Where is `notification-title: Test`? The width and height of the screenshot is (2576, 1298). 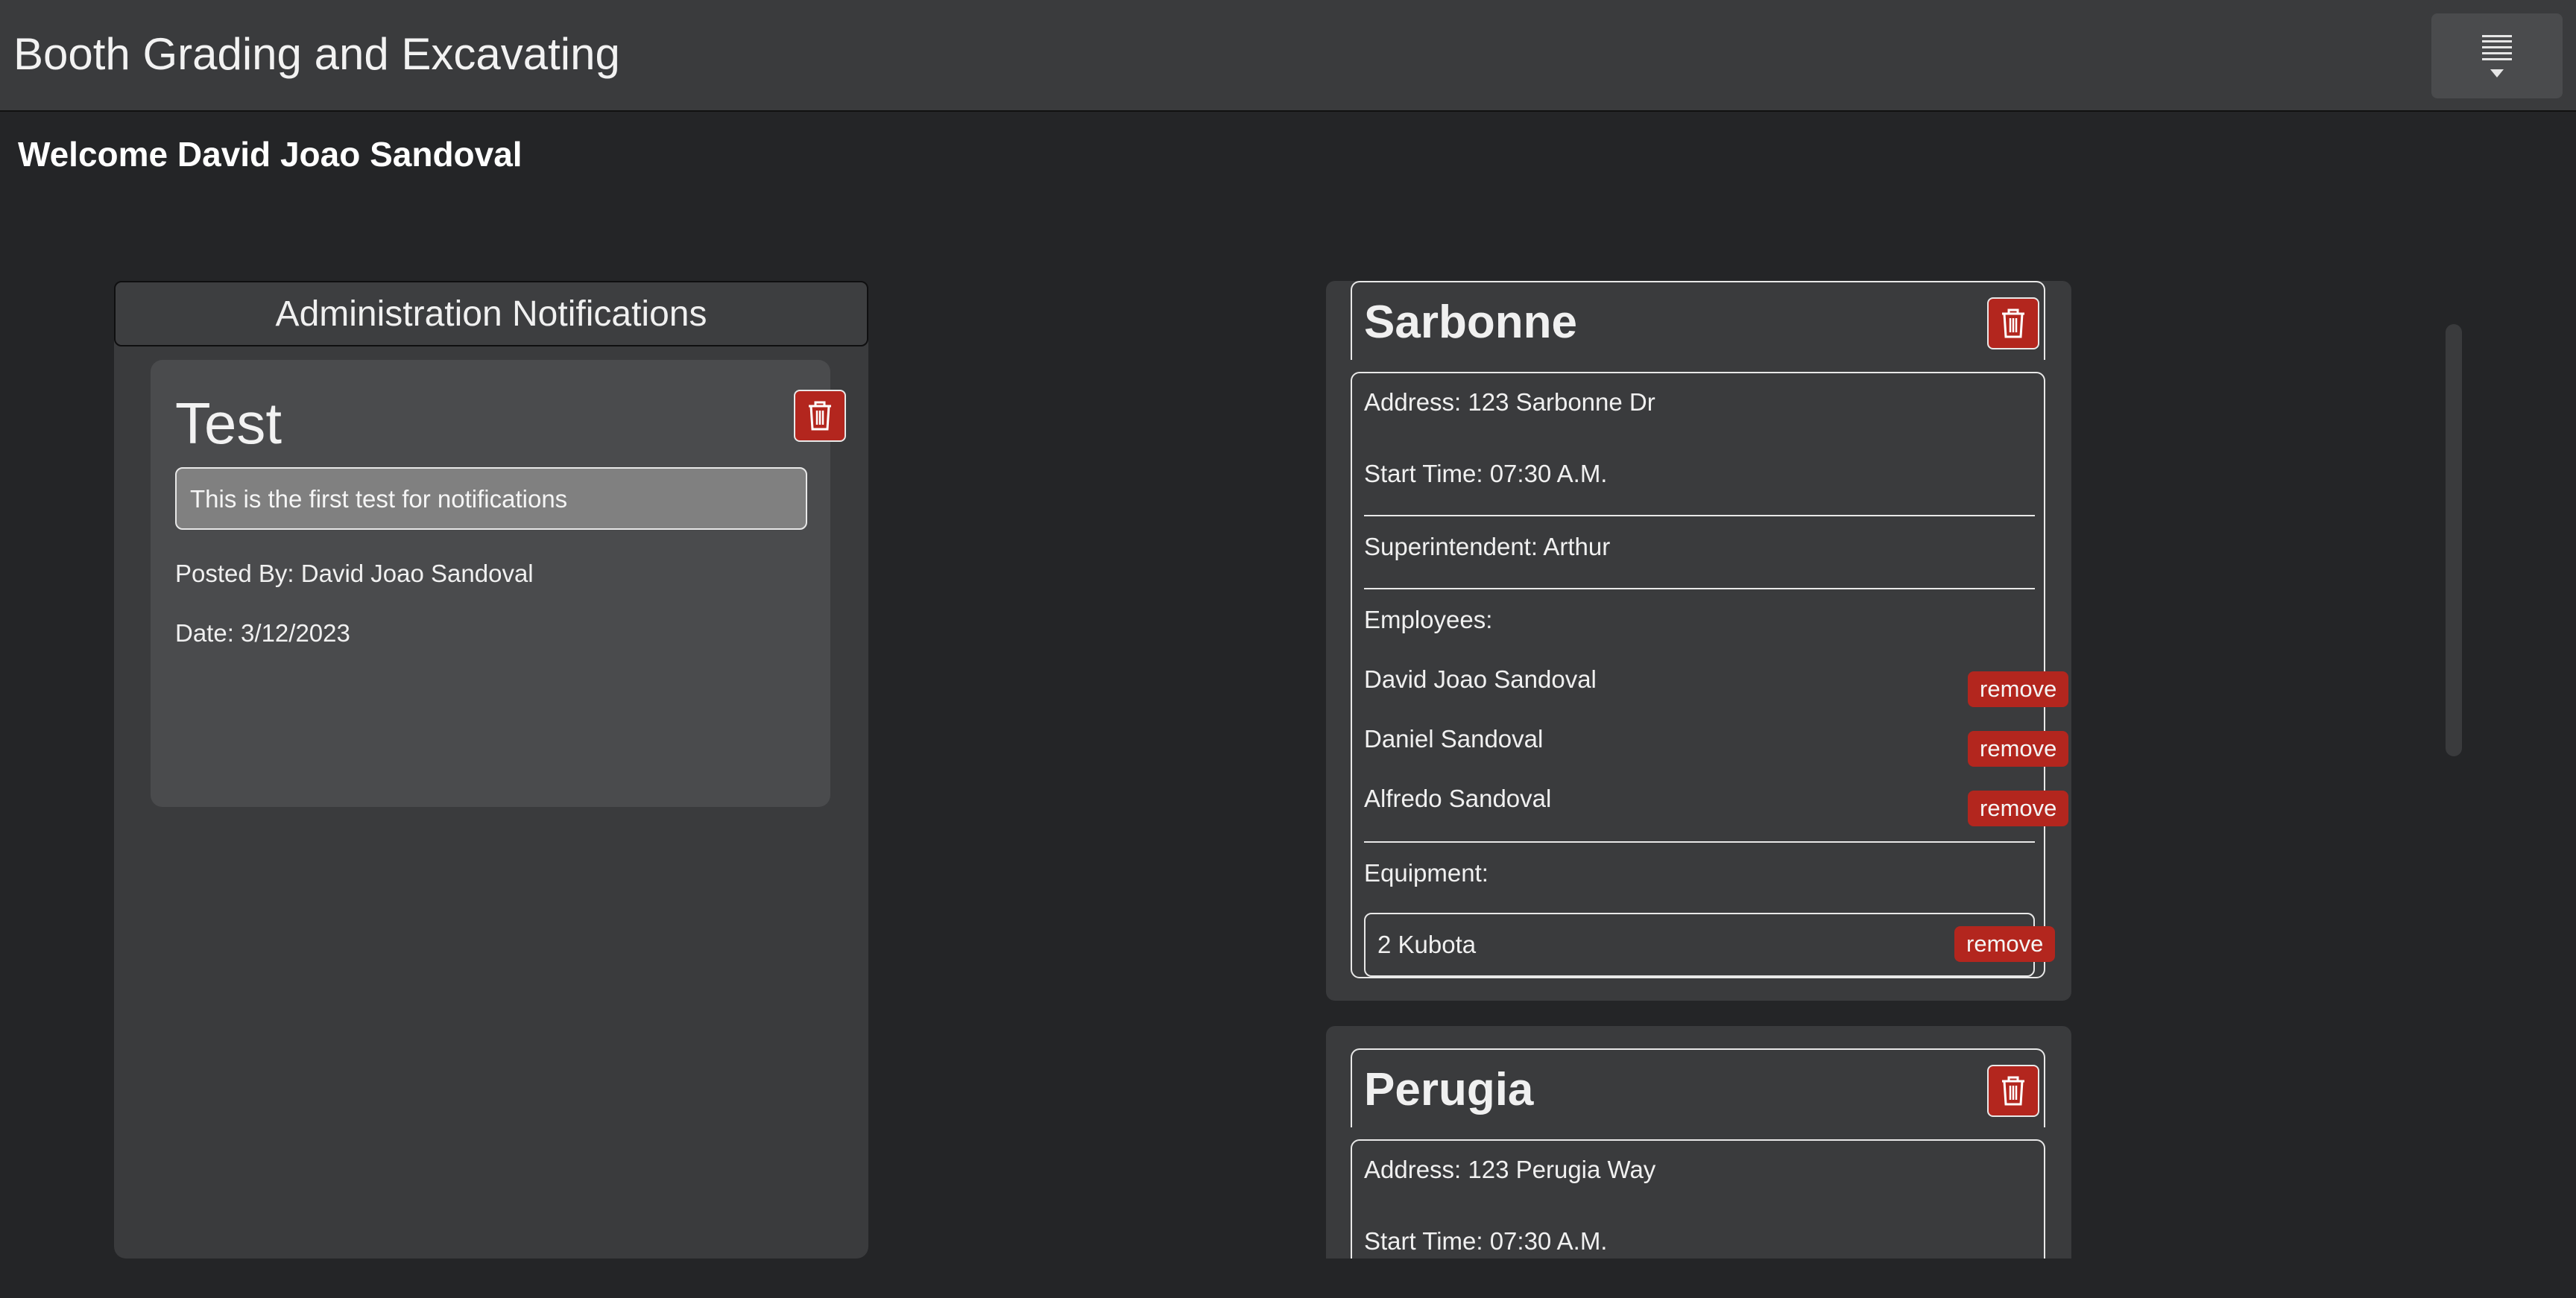 notification-title: Test is located at coordinates (228, 423).